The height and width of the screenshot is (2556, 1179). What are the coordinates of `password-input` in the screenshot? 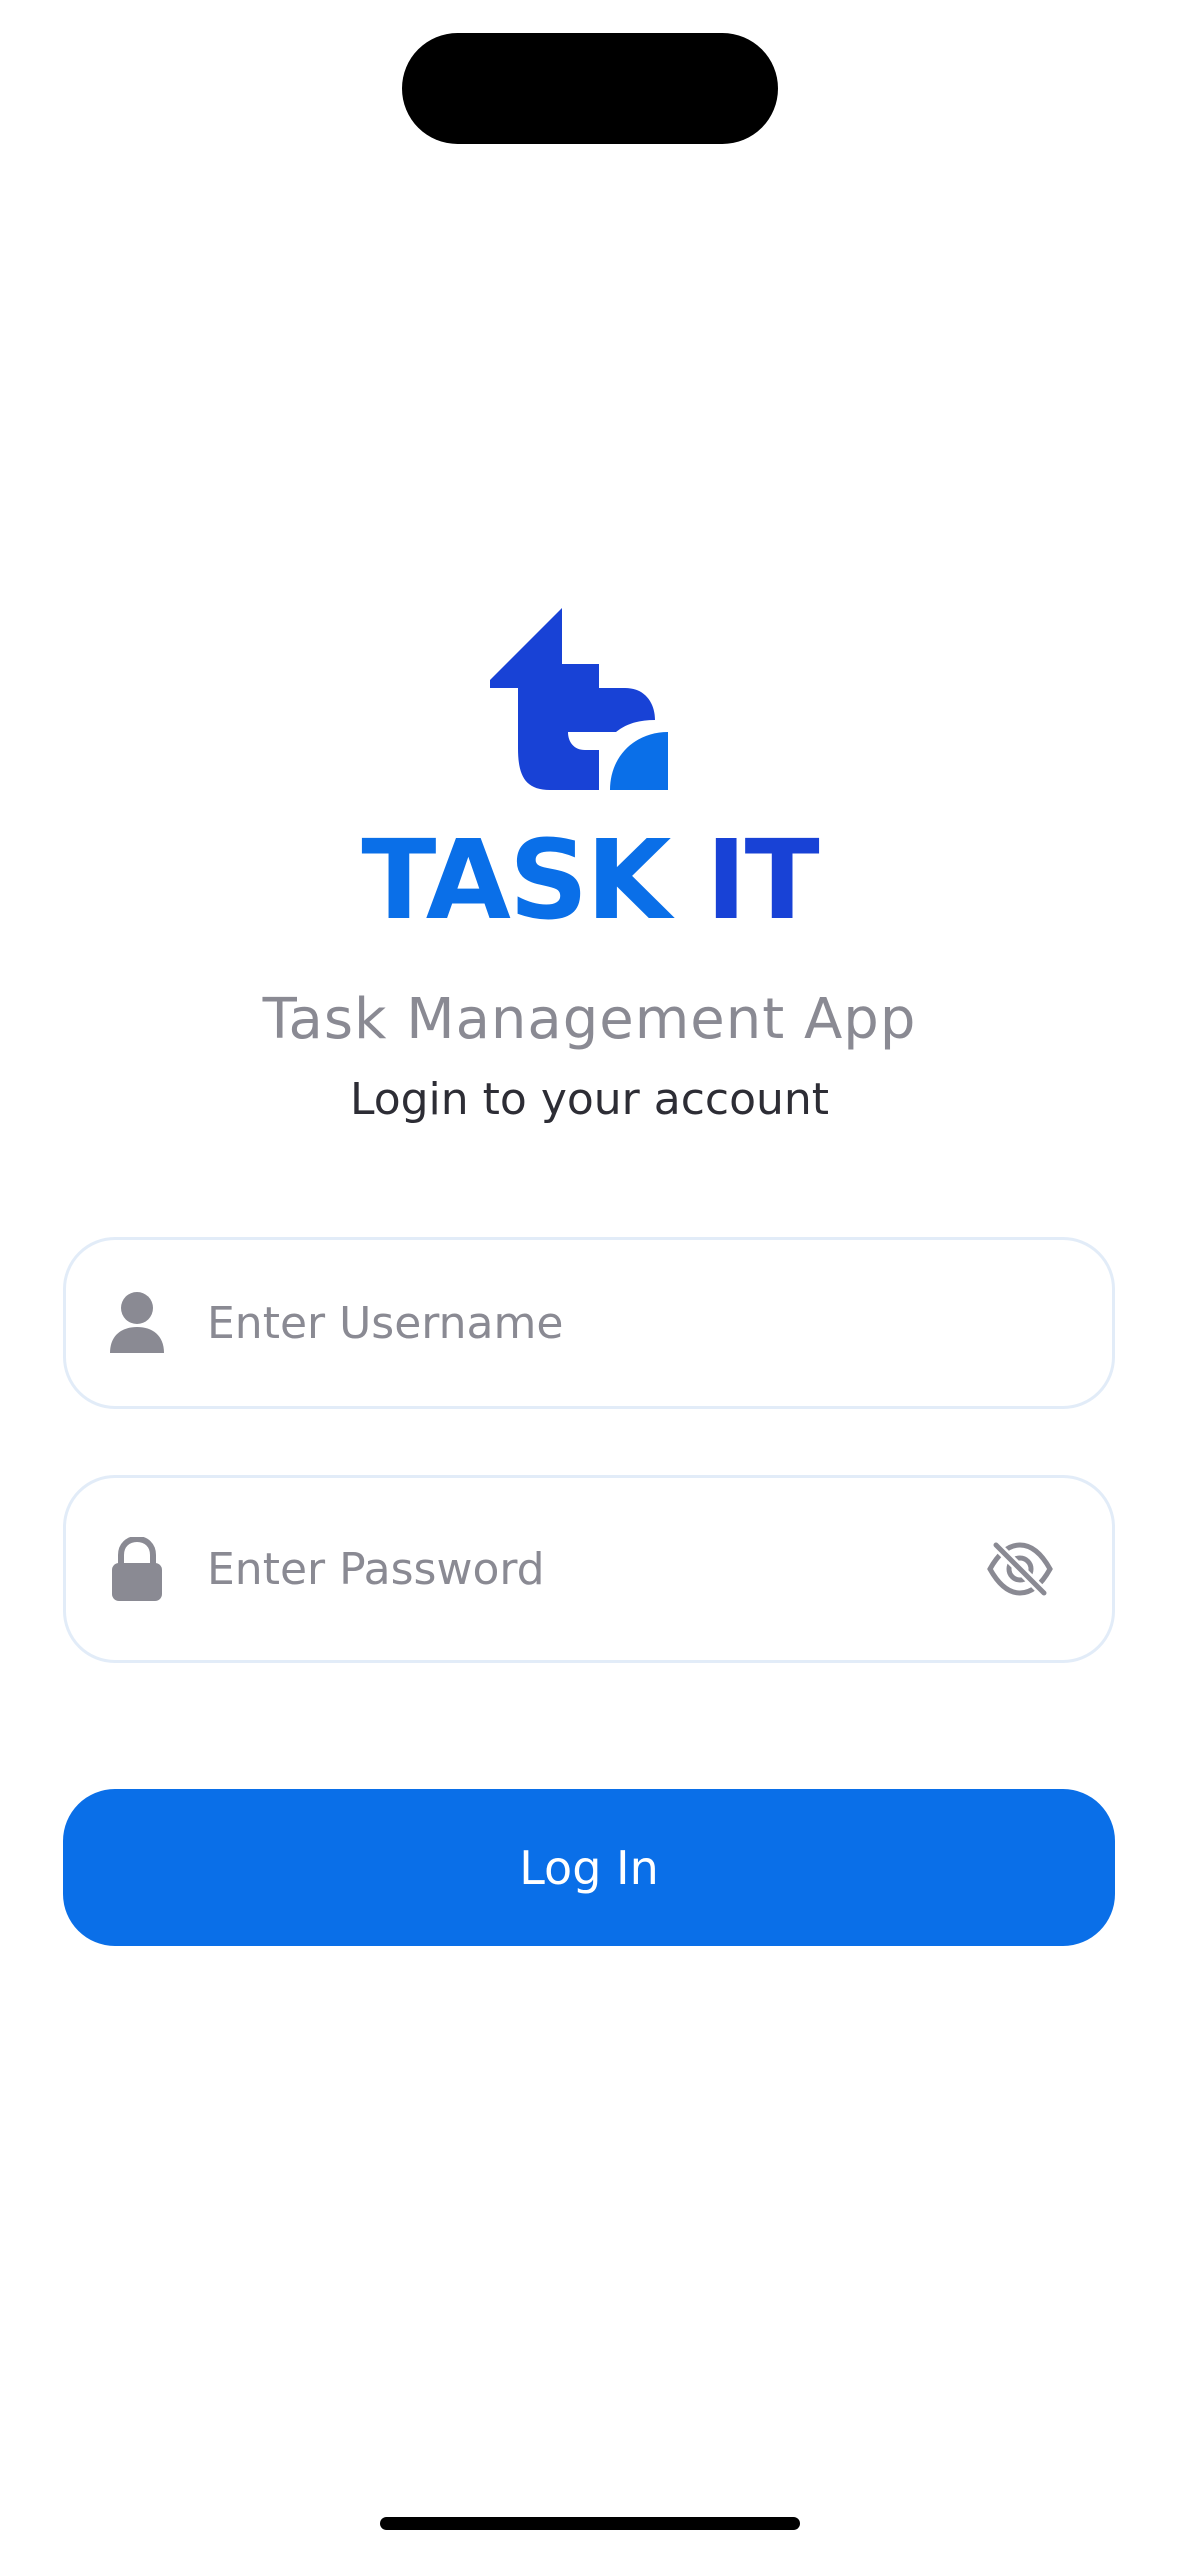 It's located at (607, 1569).